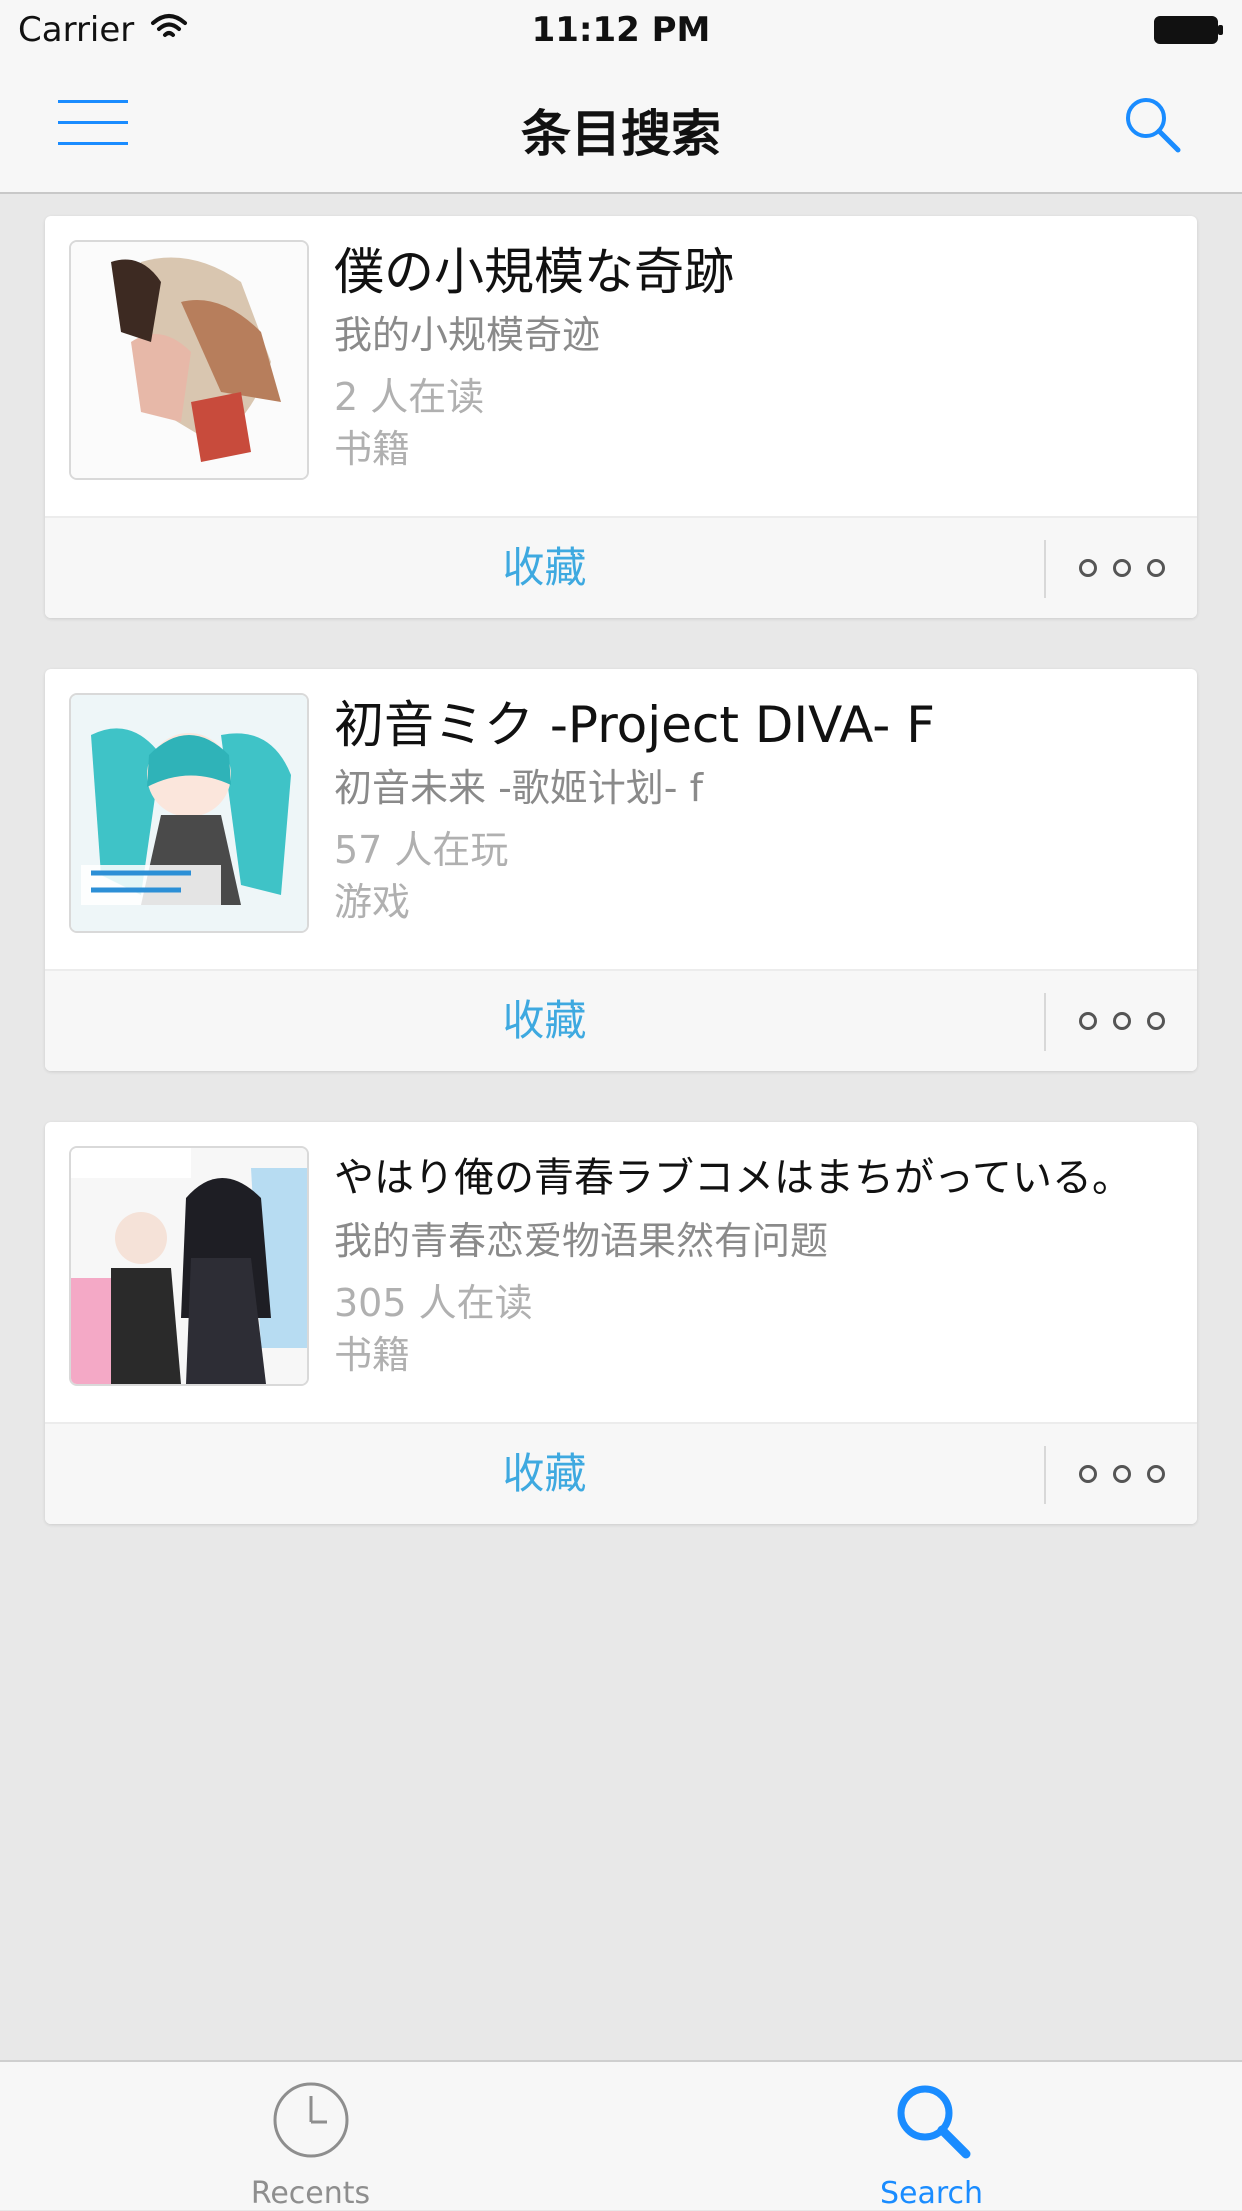 The height and width of the screenshot is (2211, 1242). I want to click on nav-bar: 条目搜索, so click(621, 127).